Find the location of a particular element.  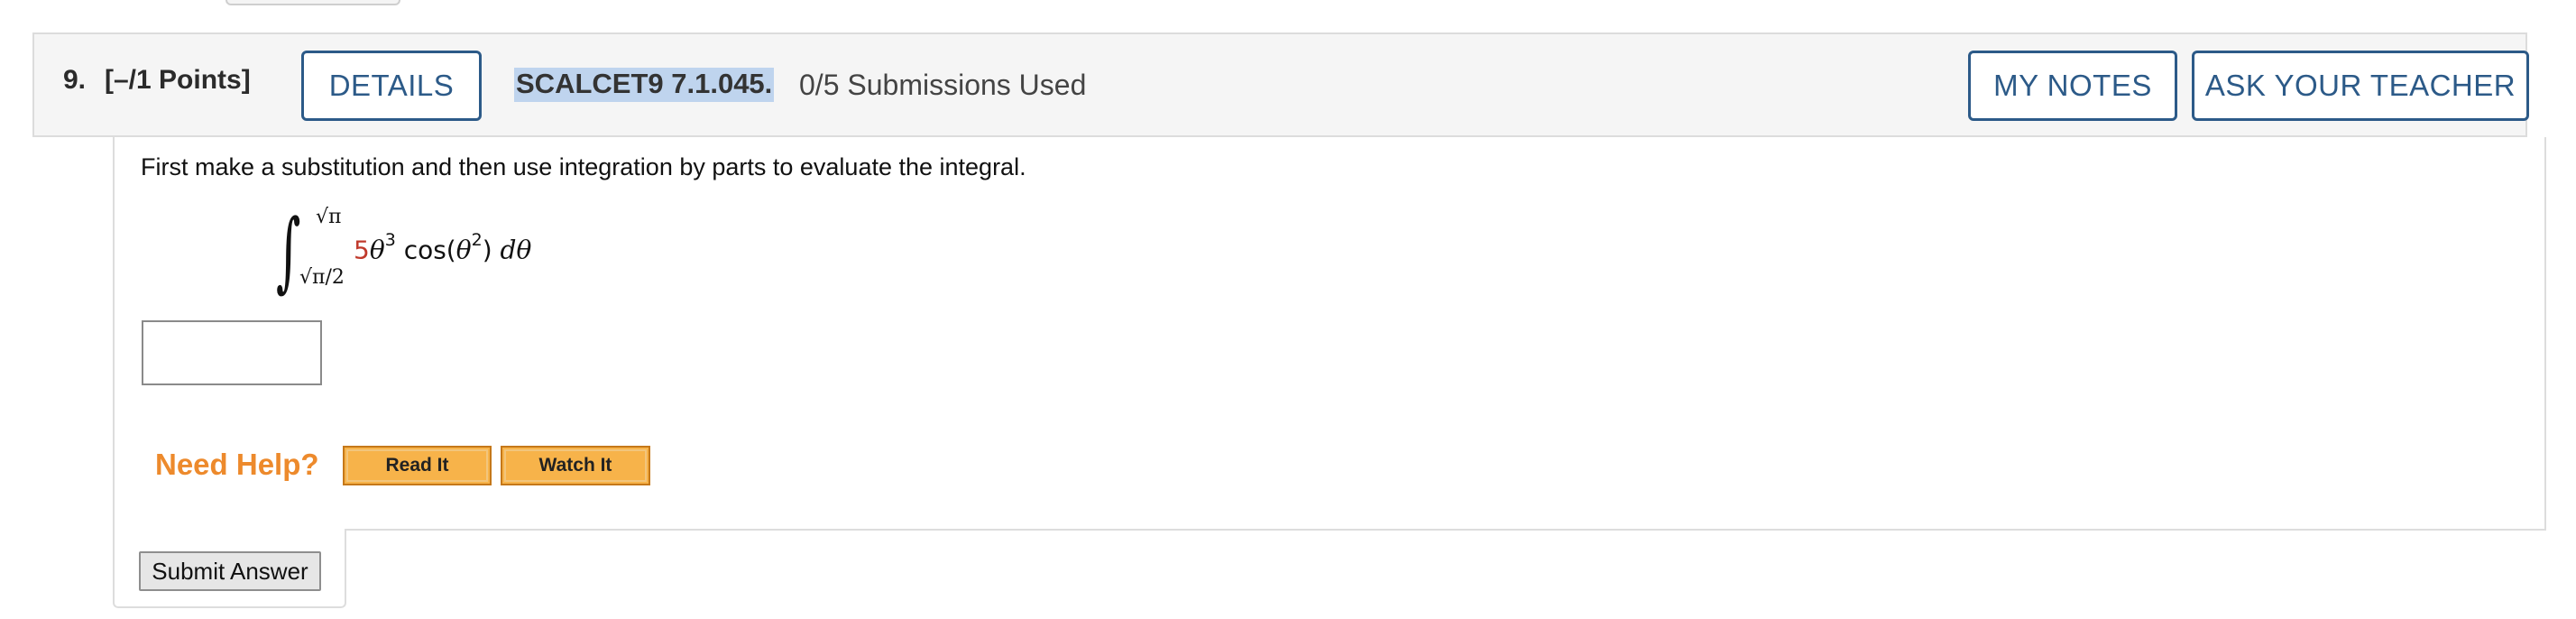

integrand-close-paren: ) is located at coordinates (491, 250).